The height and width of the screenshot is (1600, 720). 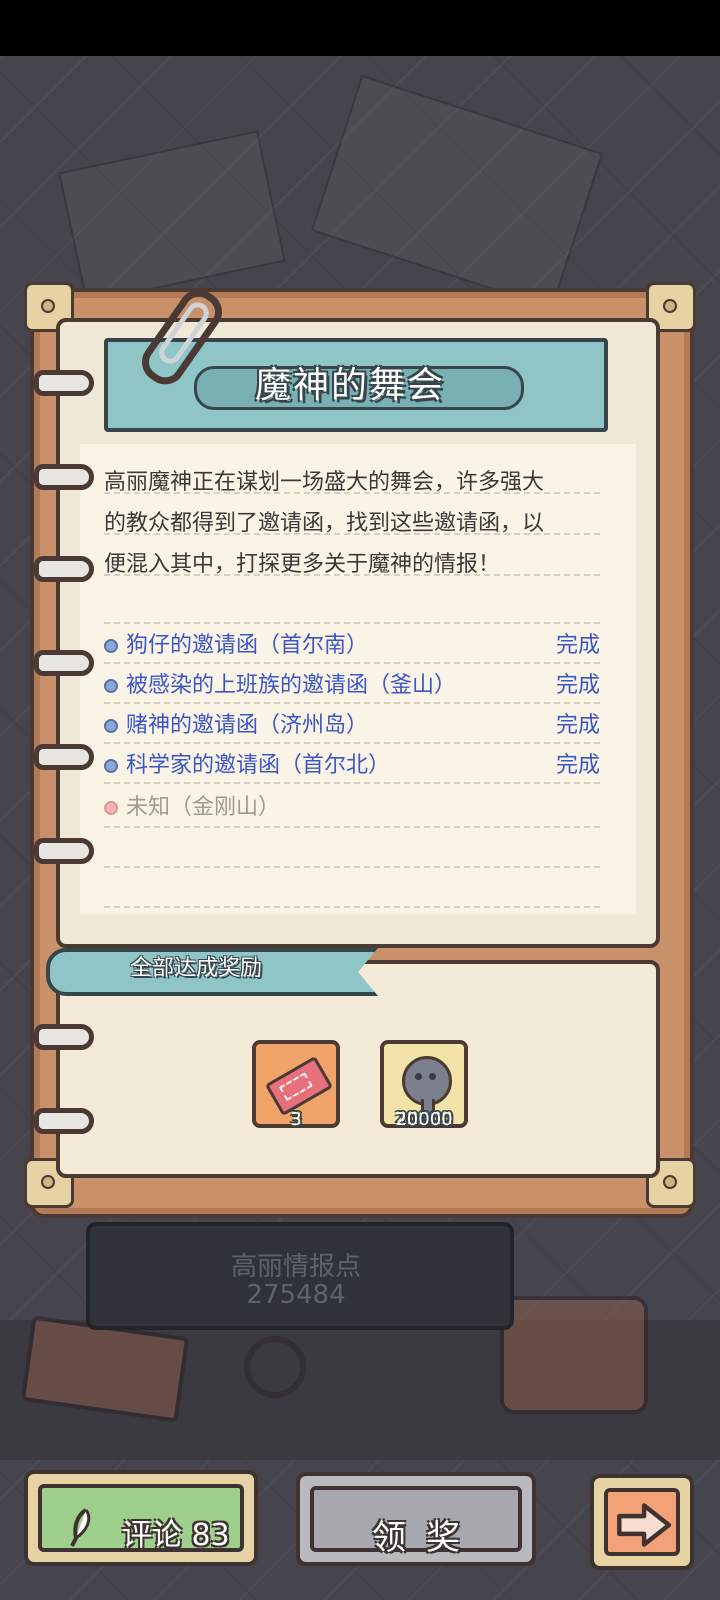 What do you see at coordinates (258, 765) in the screenshot?
I see `task-name: 科学家的邀请函（首尔北）` at bounding box center [258, 765].